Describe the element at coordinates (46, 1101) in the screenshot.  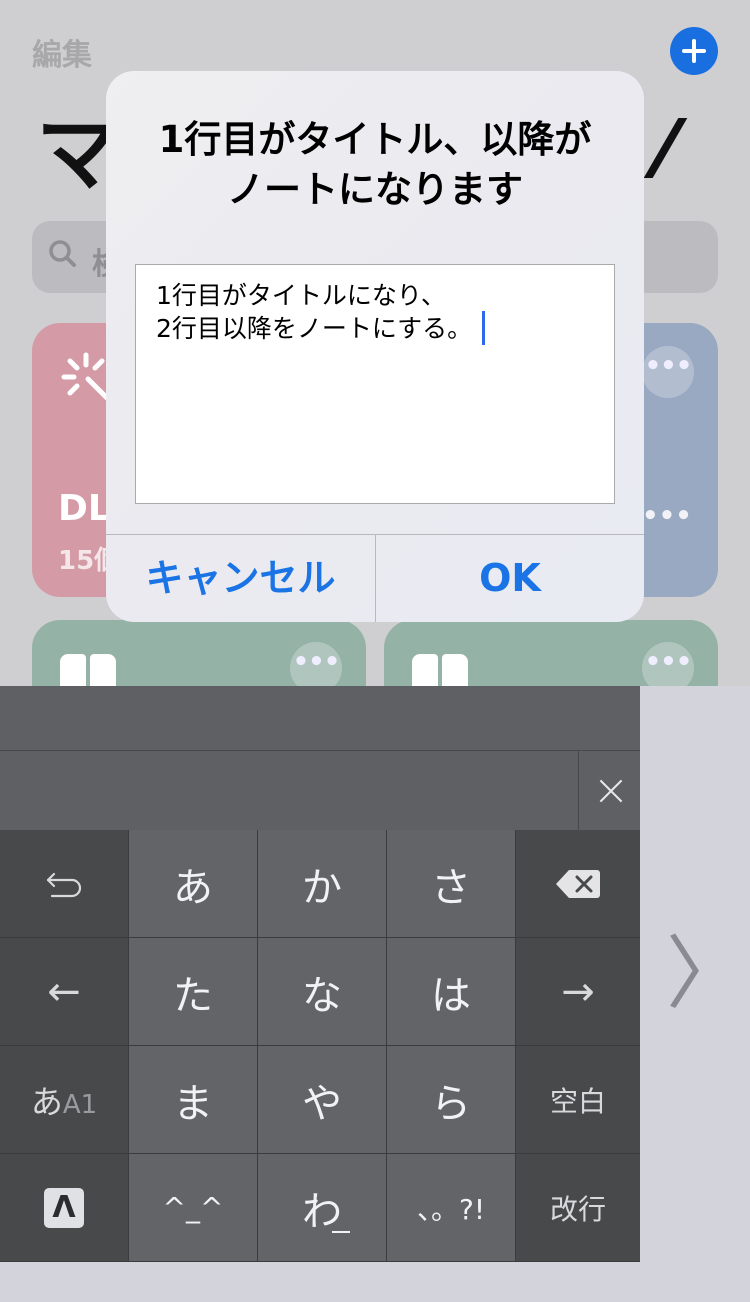
I see `mode-kana: あ` at that location.